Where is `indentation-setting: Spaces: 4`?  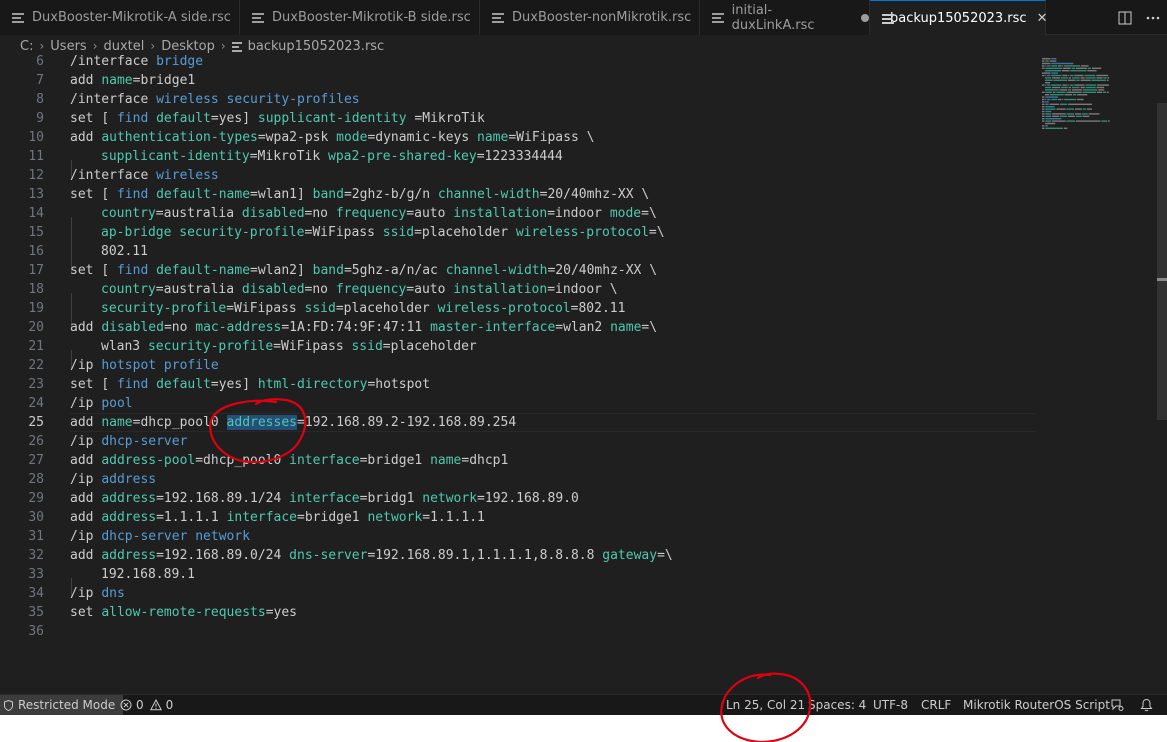 indentation-setting: Spaces: 4 is located at coordinates (837, 705).